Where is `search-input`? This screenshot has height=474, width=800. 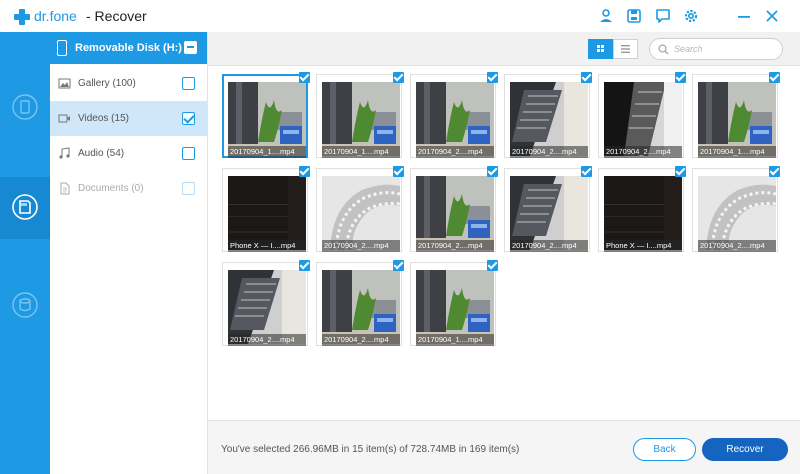
search-input is located at coordinates (724, 49).